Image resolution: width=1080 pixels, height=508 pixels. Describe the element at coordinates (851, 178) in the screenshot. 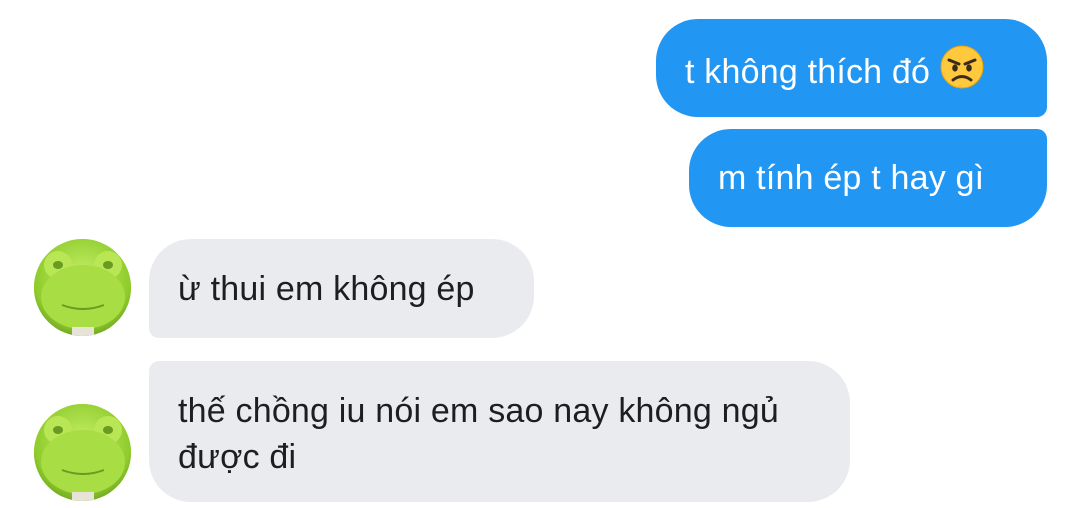

I see `message-text: m tính ép t hay gì` at that location.